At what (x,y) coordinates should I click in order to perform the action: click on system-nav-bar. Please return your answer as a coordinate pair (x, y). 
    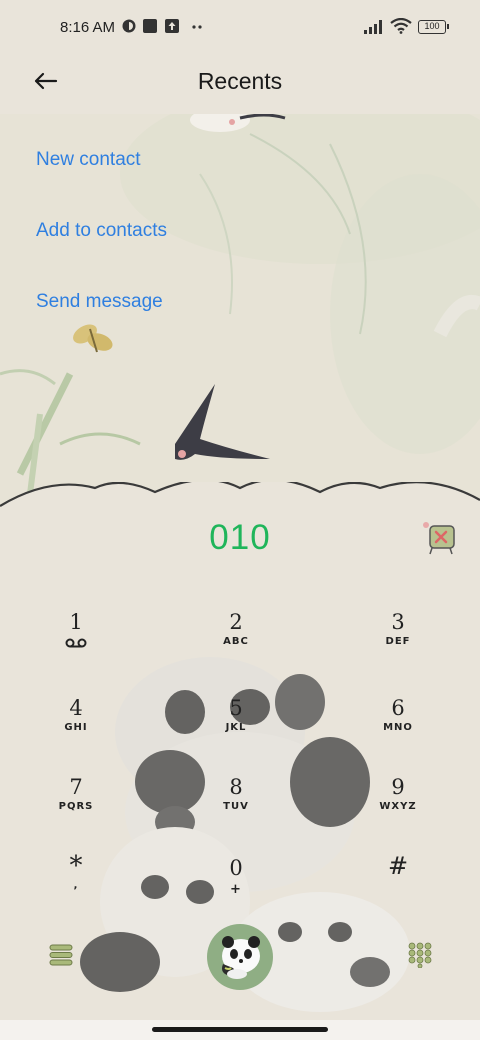
    Looking at the image, I should click on (240, 1030).